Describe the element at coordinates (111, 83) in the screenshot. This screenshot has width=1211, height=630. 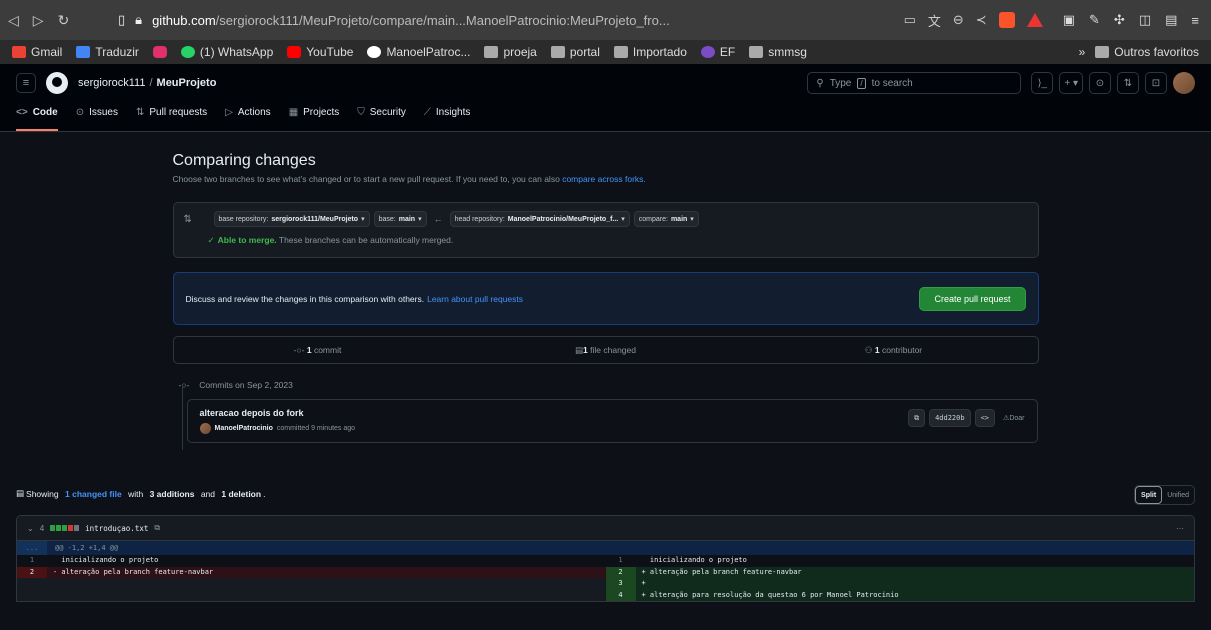
I see `repo-owner-link: sergiorock111` at that location.